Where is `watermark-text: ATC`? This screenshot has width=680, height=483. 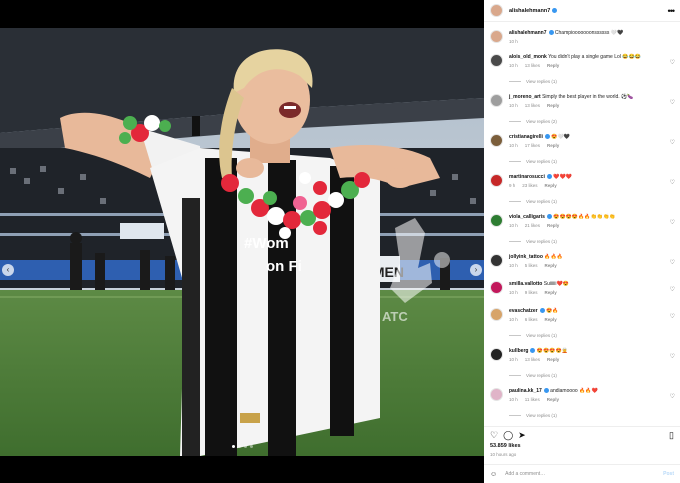 watermark-text: ATC is located at coordinates (395, 316).